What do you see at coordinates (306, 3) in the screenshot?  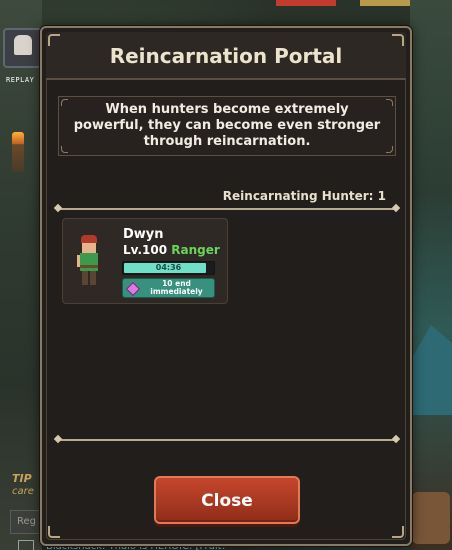 I see `top-red-banner` at bounding box center [306, 3].